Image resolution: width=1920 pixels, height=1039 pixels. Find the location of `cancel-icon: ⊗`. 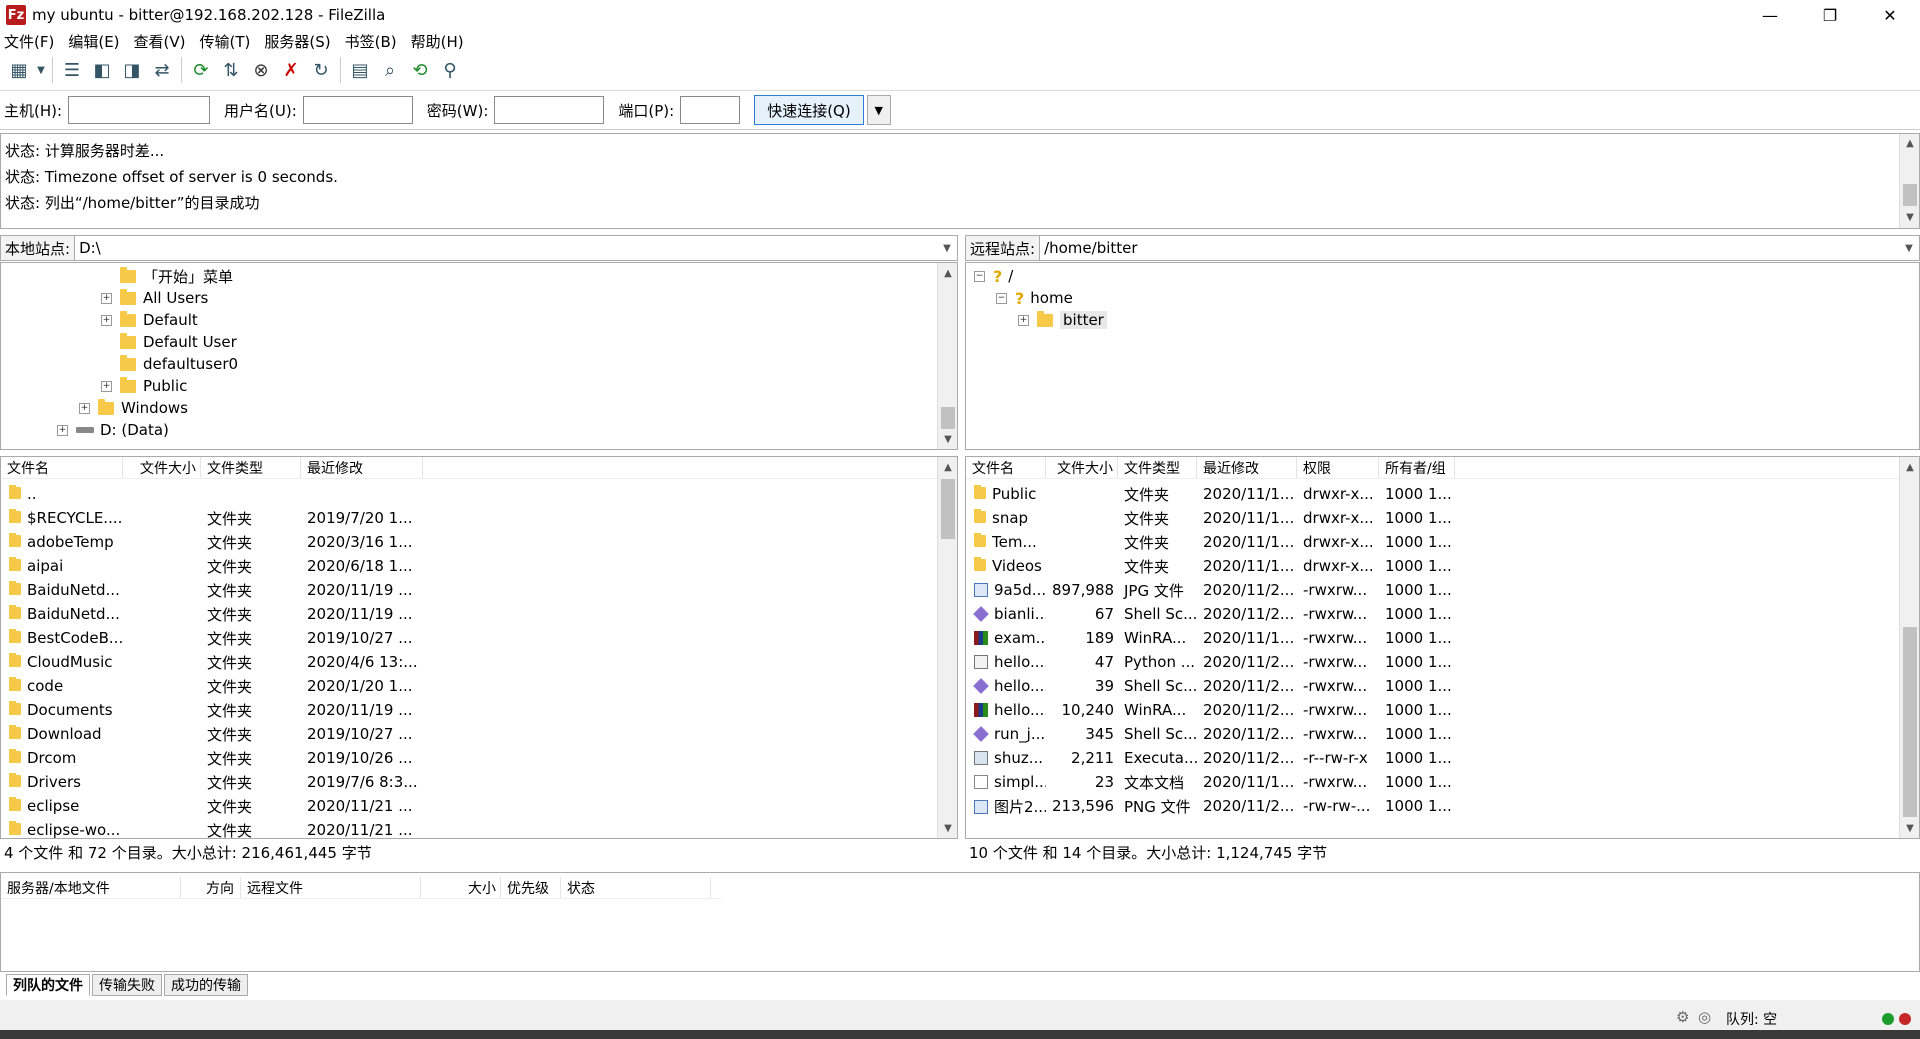

cancel-icon: ⊗ is located at coordinates (261, 70).